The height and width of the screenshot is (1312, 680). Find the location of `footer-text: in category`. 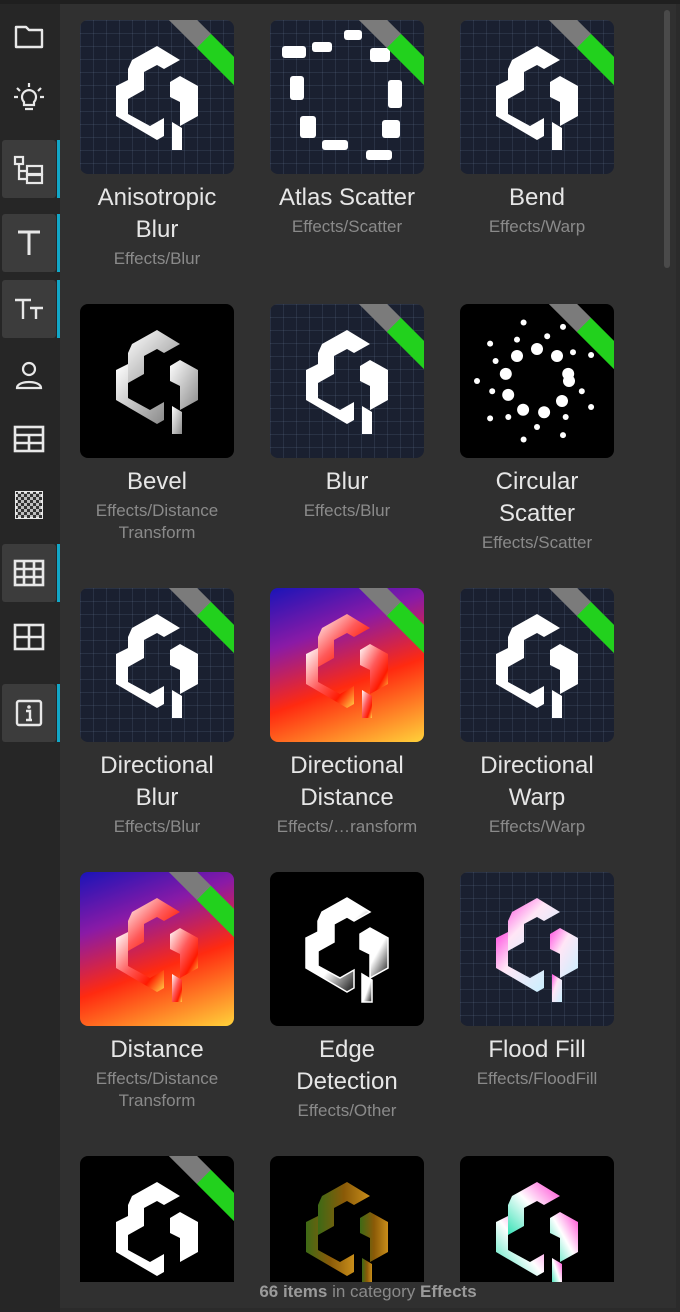

footer-text: in category is located at coordinates (373, 1291).